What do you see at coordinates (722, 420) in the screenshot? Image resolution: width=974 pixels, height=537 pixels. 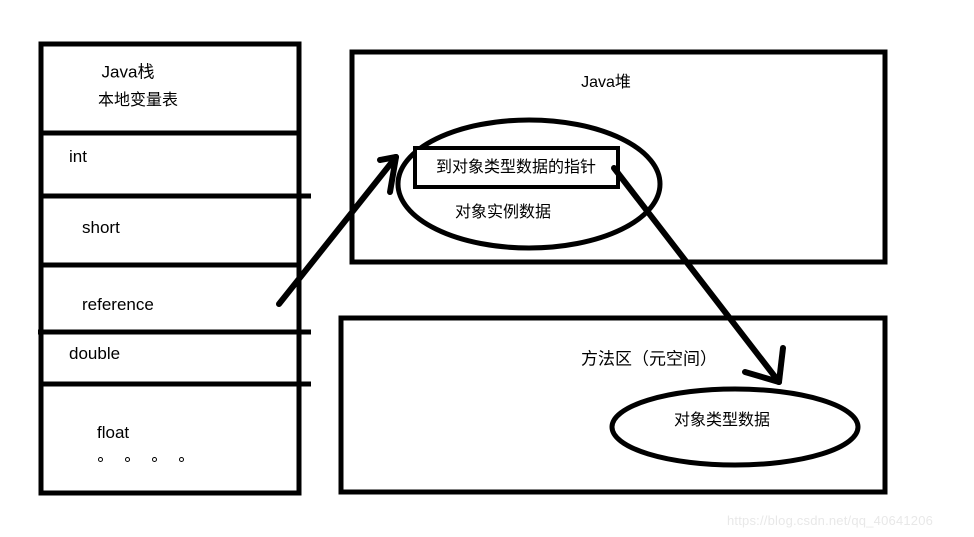 I see `object-type-data-label: 对象类型数据` at bounding box center [722, 420].